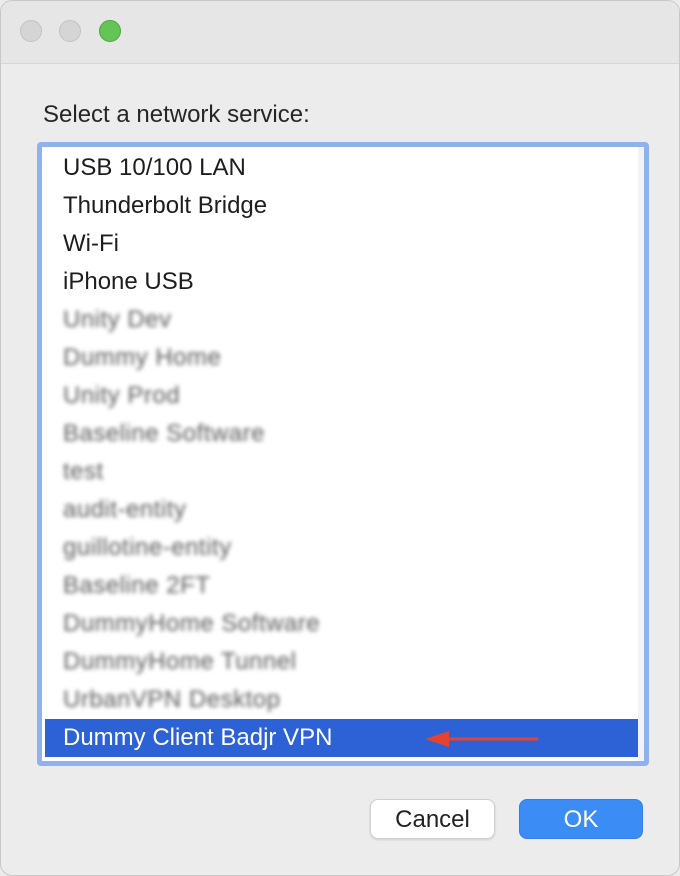  What do you see at coordinates (341, 206) in the screenshot?
I see `list-item: Thunderbolt Bridge` at bounding box center [341, 206].